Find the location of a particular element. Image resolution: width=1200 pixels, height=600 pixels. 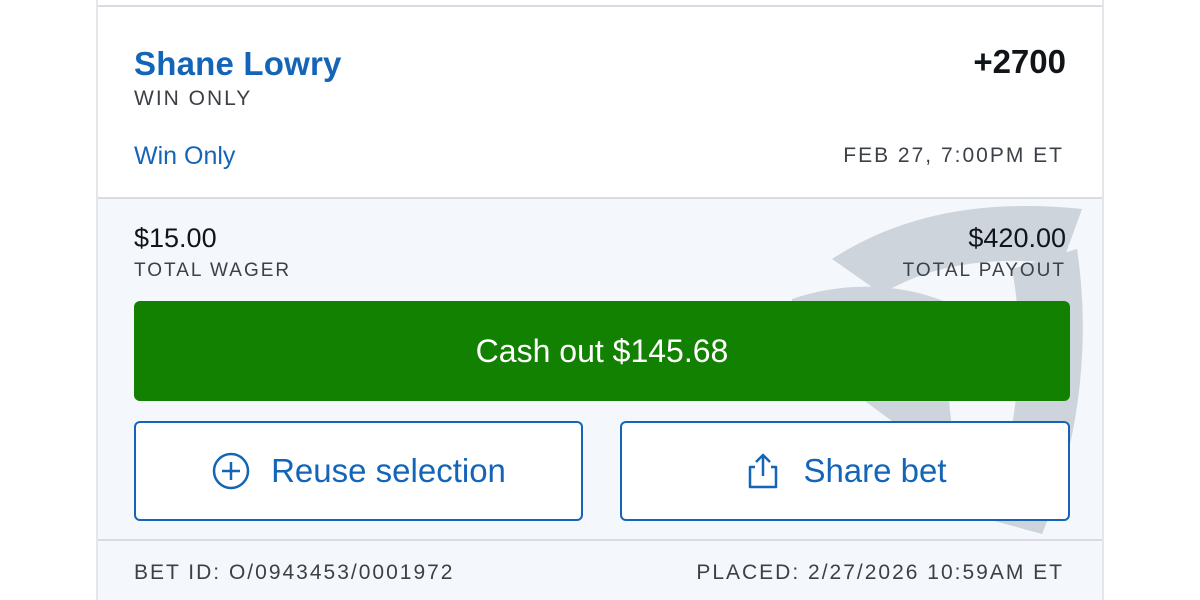

share-bet-button: Share bet is located at coordinates (845, 471).